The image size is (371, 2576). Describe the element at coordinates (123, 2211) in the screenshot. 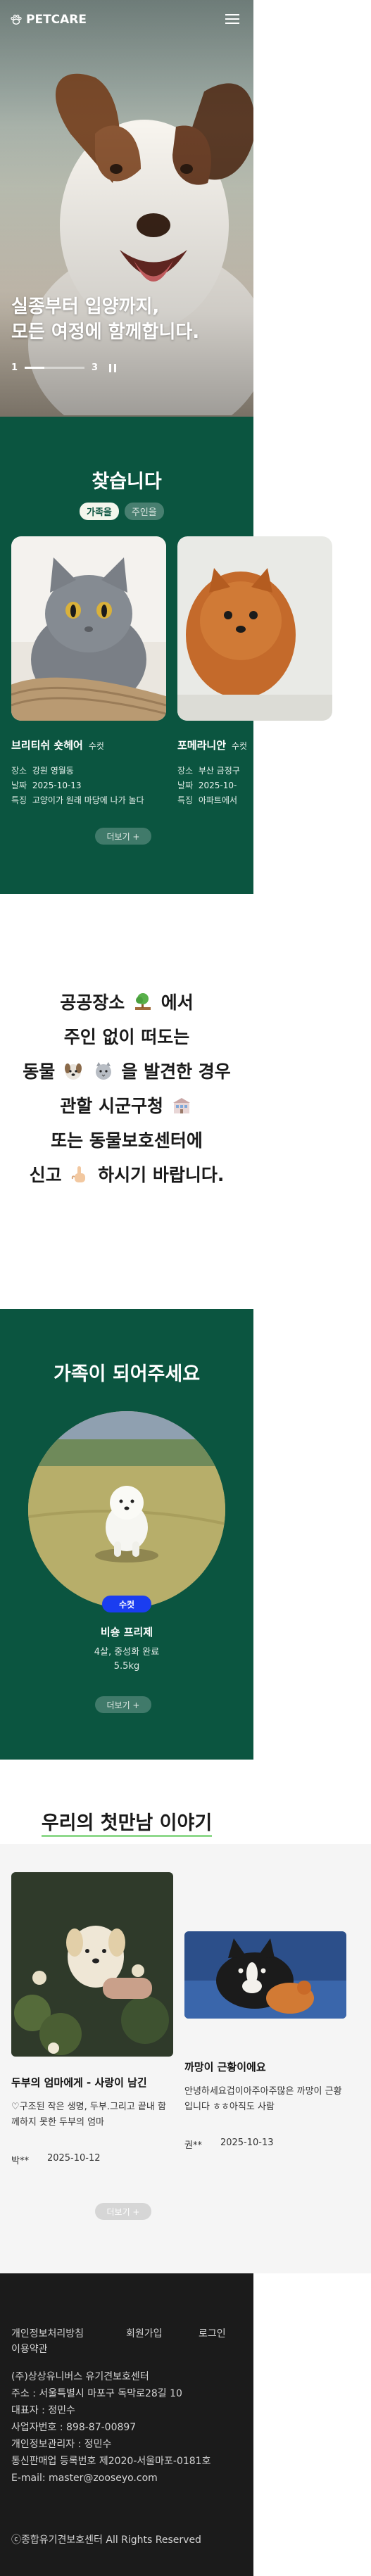

I see `story-more-button: 더보기 +` at that location.